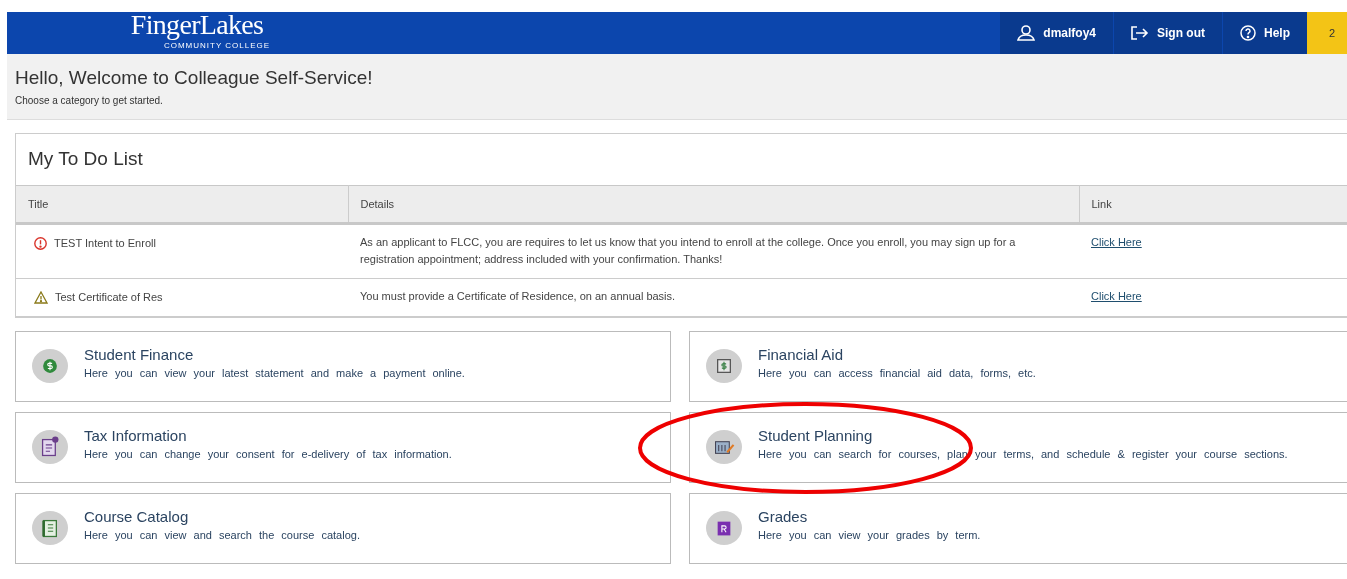 The image size is (1347, 579). I want to click on tile-description: Here you can change your consent for e-delivery of tax information., so click(268, 454).